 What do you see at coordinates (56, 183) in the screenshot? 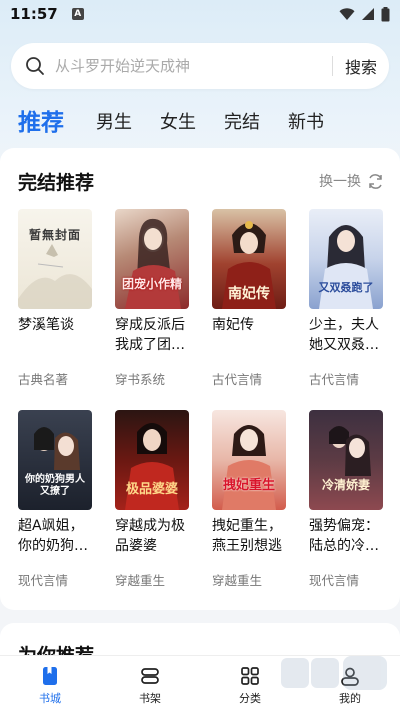
I see `section-title: 完结推荐` at bounding box center [56, 183].